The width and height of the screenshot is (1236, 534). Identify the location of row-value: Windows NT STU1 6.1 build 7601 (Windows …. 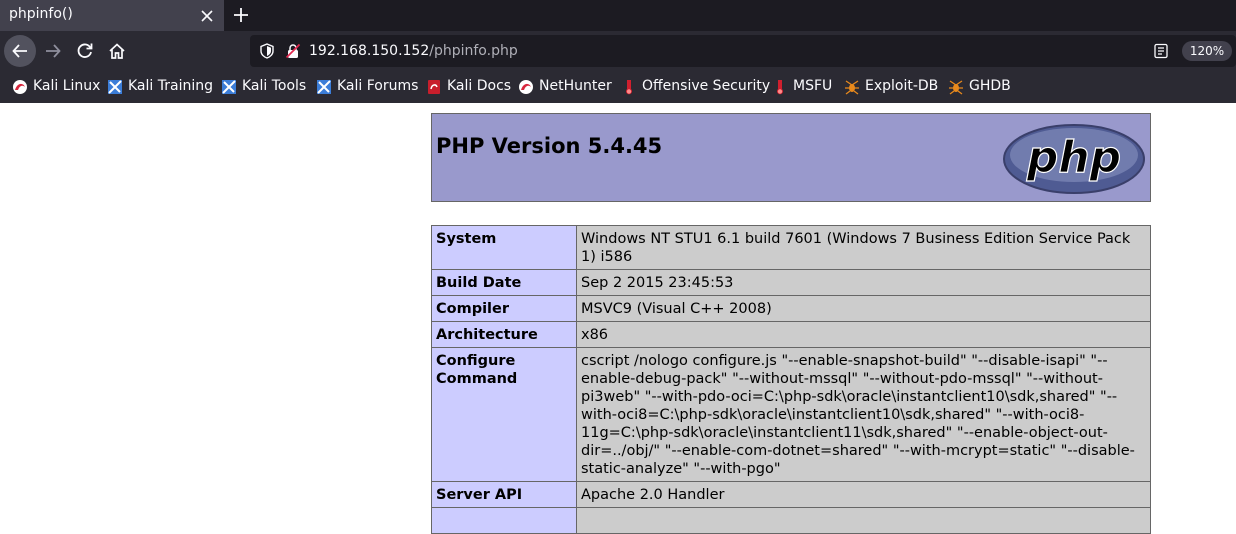
(863, 247).